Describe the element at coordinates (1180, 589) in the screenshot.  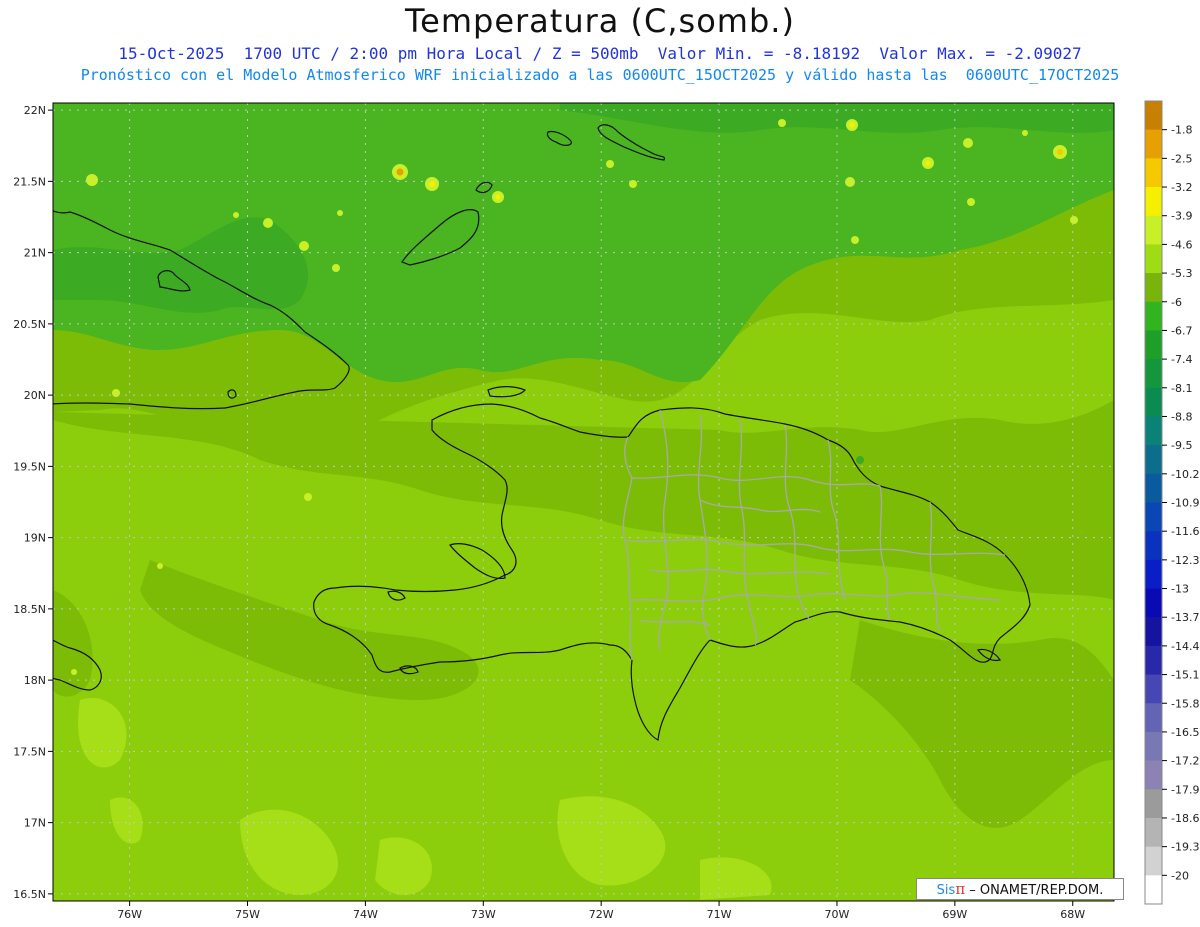
I see `colorbar-label: -13` at that location.